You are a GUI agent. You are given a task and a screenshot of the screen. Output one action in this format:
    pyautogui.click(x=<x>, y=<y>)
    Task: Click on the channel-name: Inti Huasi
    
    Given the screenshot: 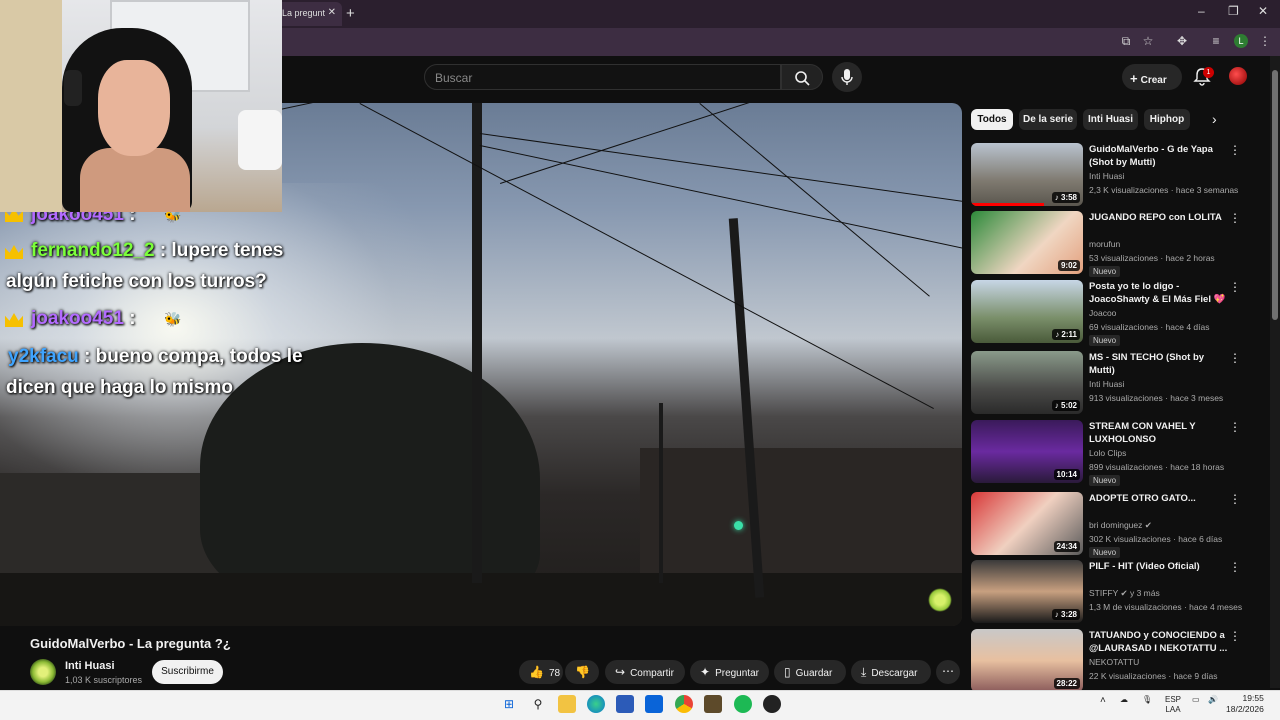 What is the action you would take?
    pyautogui.click(x=90, y=666)
    